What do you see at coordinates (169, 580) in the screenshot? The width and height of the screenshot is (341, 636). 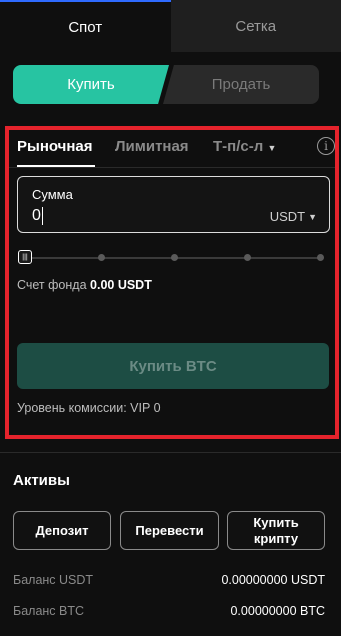 I see `balance-row-usdt: Баланс USDT 0.00000000 USDT` at bounding box center [169, 580].